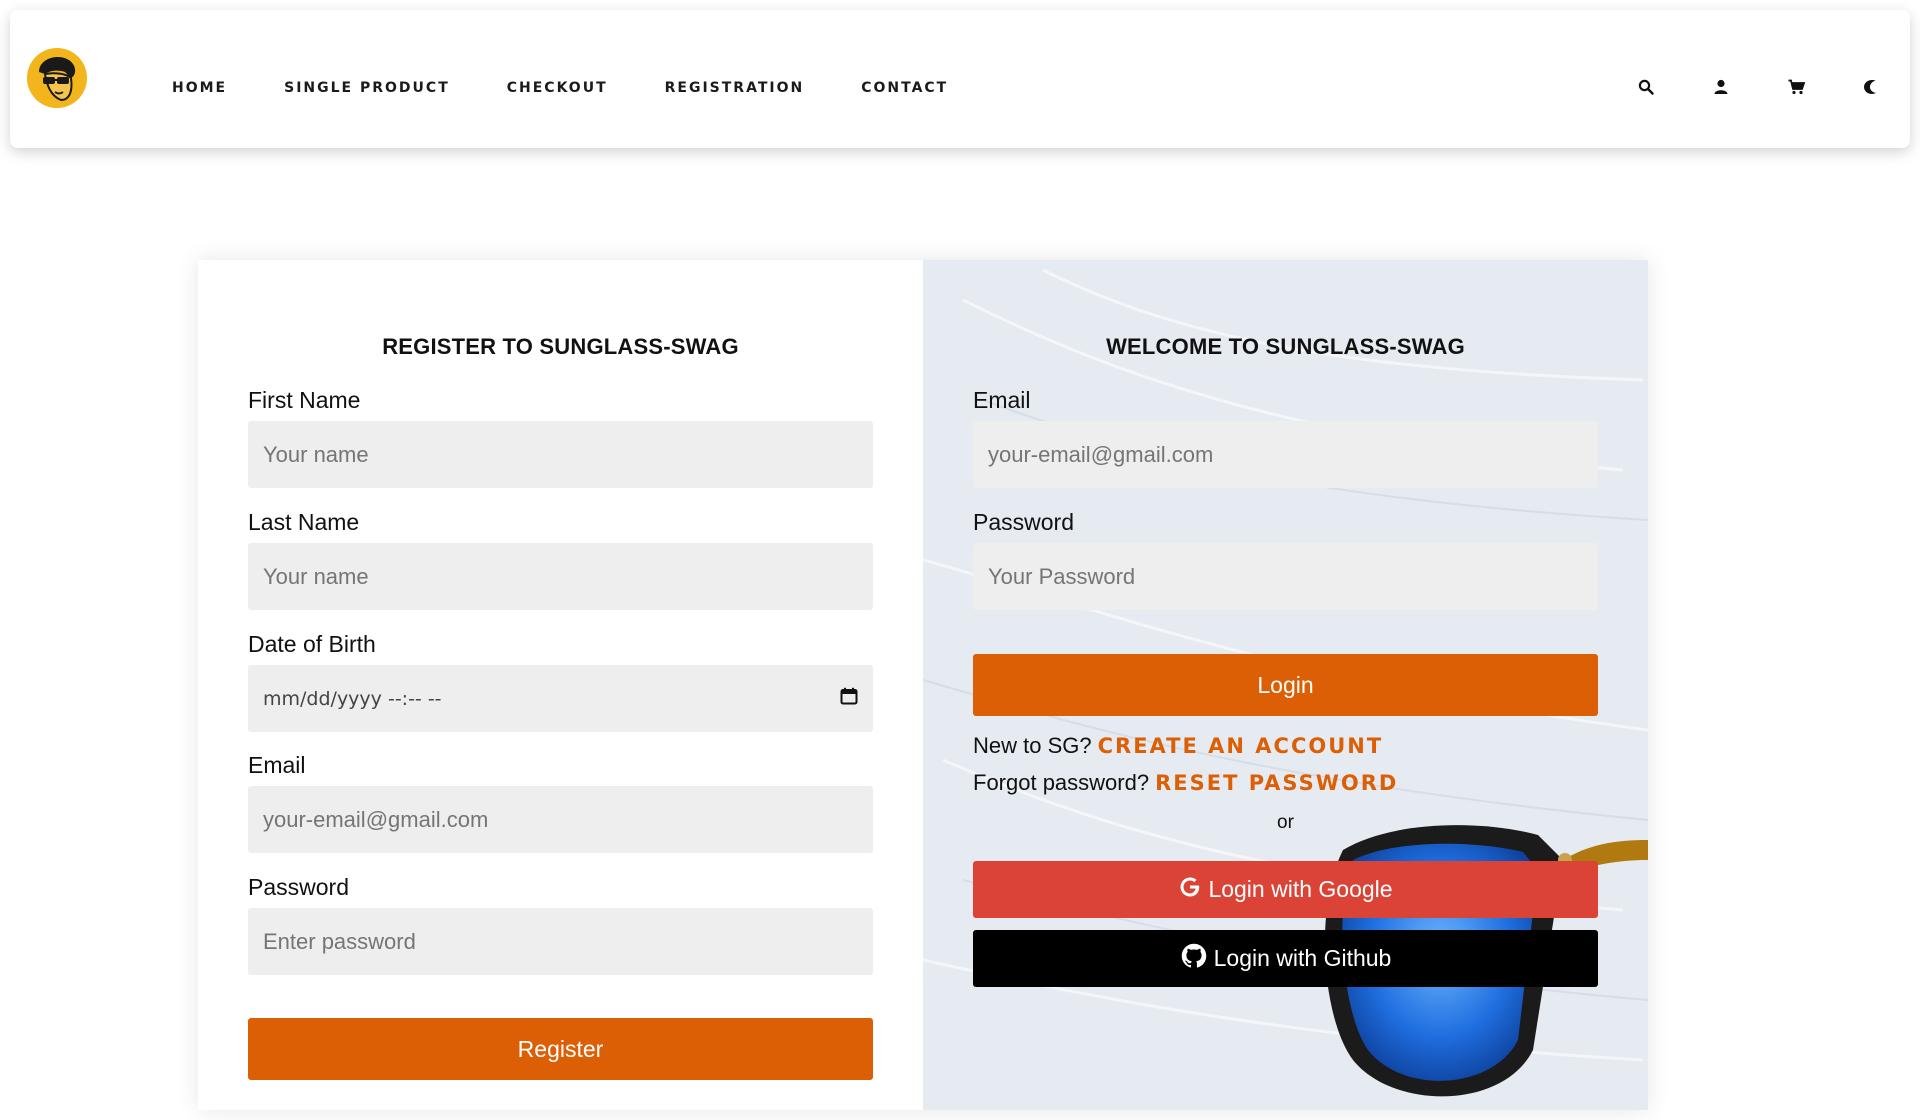 The width and height of the screenshot is (1920, 1120). Describe the element at coordinates (1285, 454) in the screenshot. I see `login-email-input` at that location.